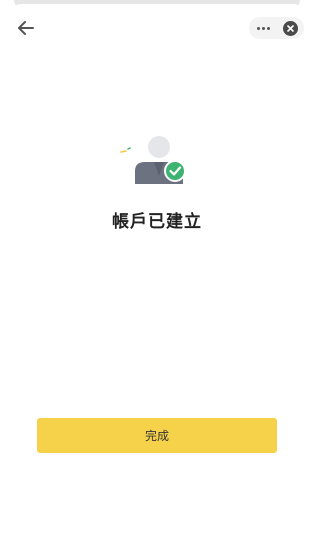  I want to click on more-button, so click(263, 28).